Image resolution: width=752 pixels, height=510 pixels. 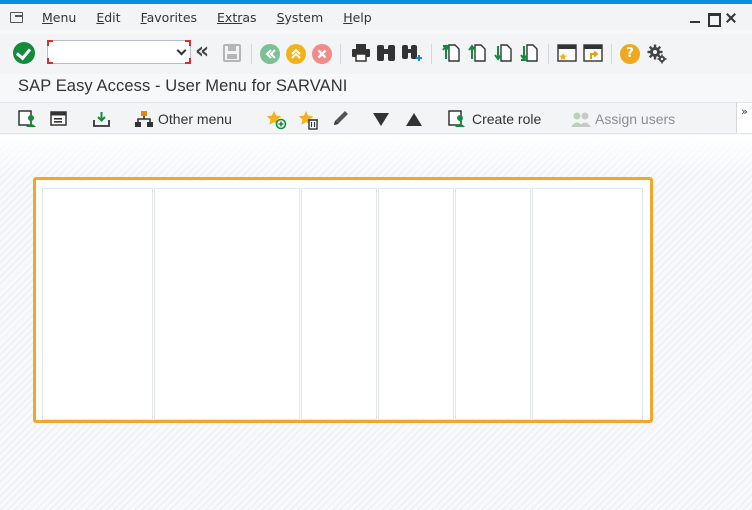 I want to click on menu-menu-label: enu, so click(x=64, y=17).